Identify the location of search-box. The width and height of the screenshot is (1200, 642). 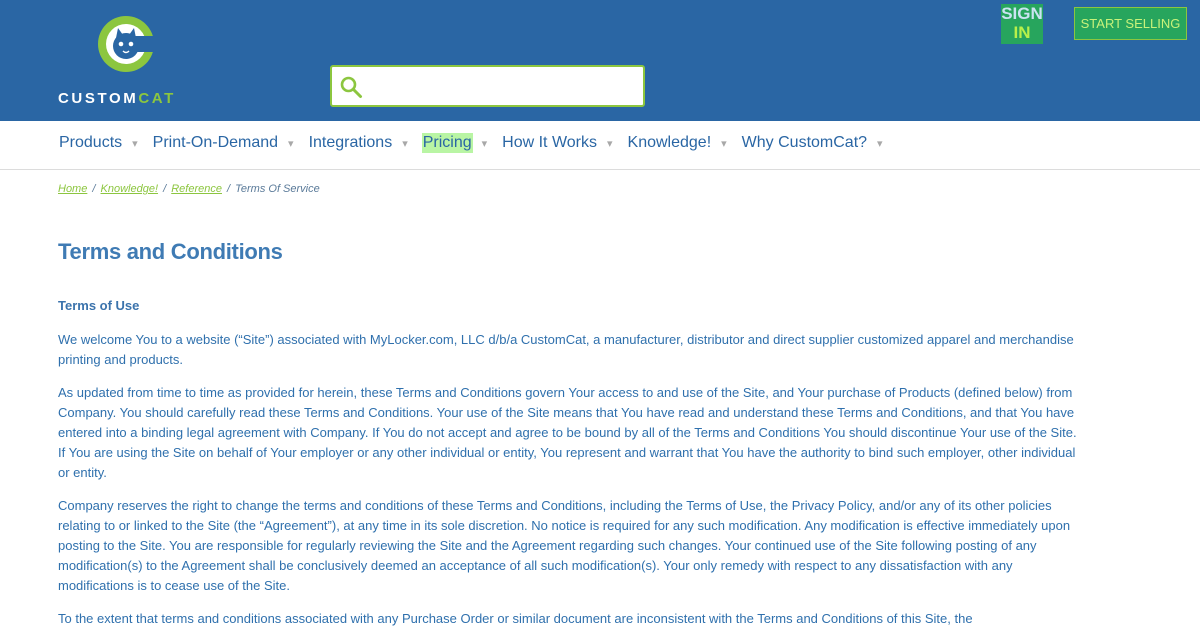
(487, 86).